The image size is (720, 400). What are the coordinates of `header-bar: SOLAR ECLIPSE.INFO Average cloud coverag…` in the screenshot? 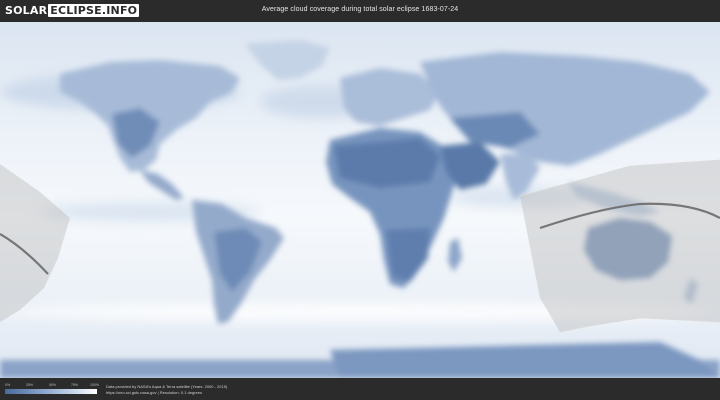 It's located at (360, 11).